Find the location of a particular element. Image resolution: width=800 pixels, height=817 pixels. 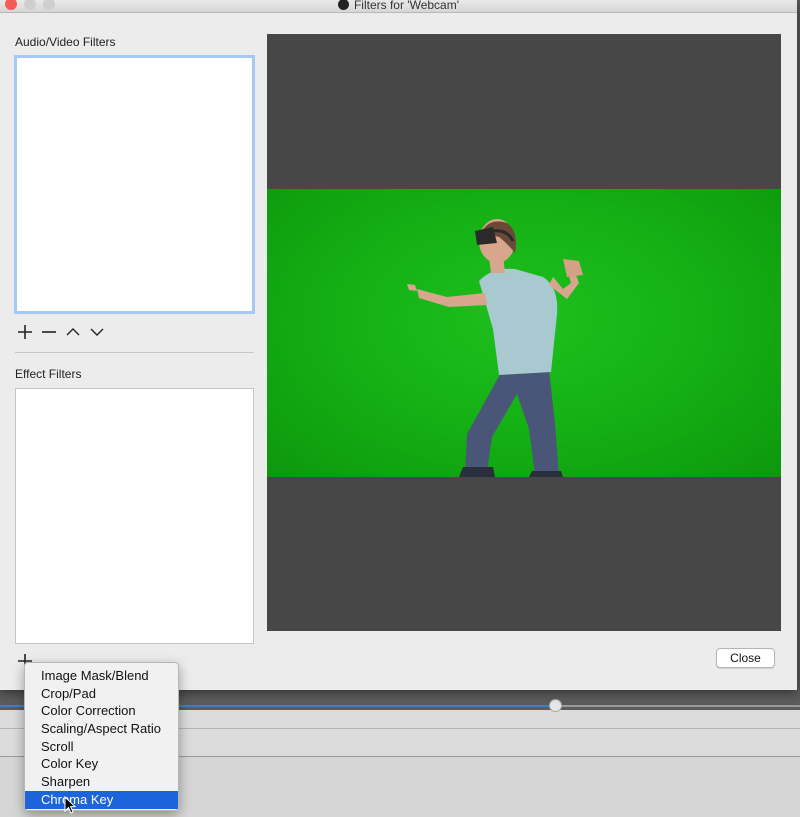

obs-logo-icon is located at coordinates (343, 5).